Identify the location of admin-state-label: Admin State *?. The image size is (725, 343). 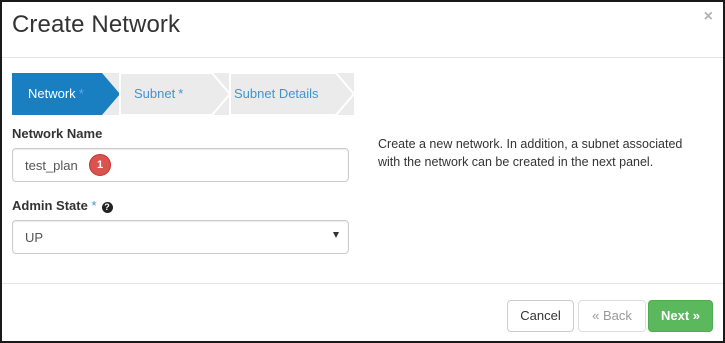
(62, 205).